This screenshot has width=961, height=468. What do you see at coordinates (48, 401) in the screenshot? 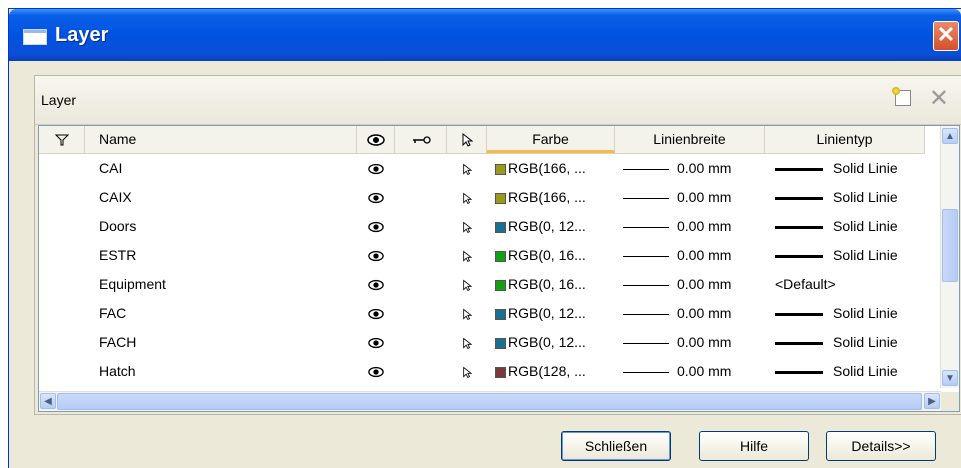
I see `scroll-left-button: ◀` at bounding box center [48, 401].